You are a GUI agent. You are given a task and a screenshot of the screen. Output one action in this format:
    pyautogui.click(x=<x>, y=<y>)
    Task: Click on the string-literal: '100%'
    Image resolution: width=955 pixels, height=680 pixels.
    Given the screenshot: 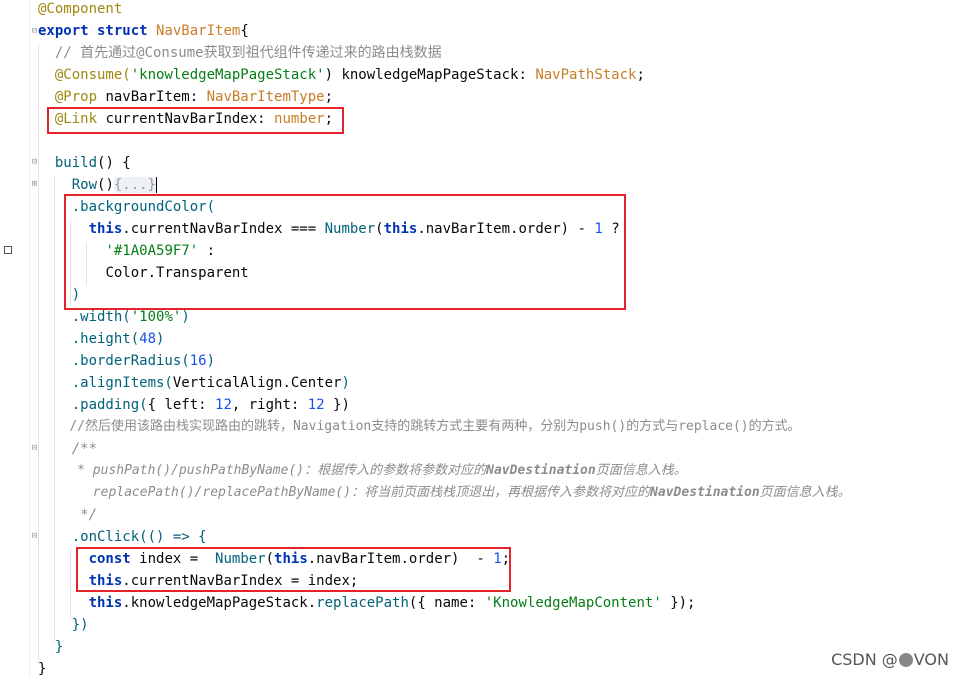 What is the action you would take?
    pyautogui.click(x=156, y=317)
    